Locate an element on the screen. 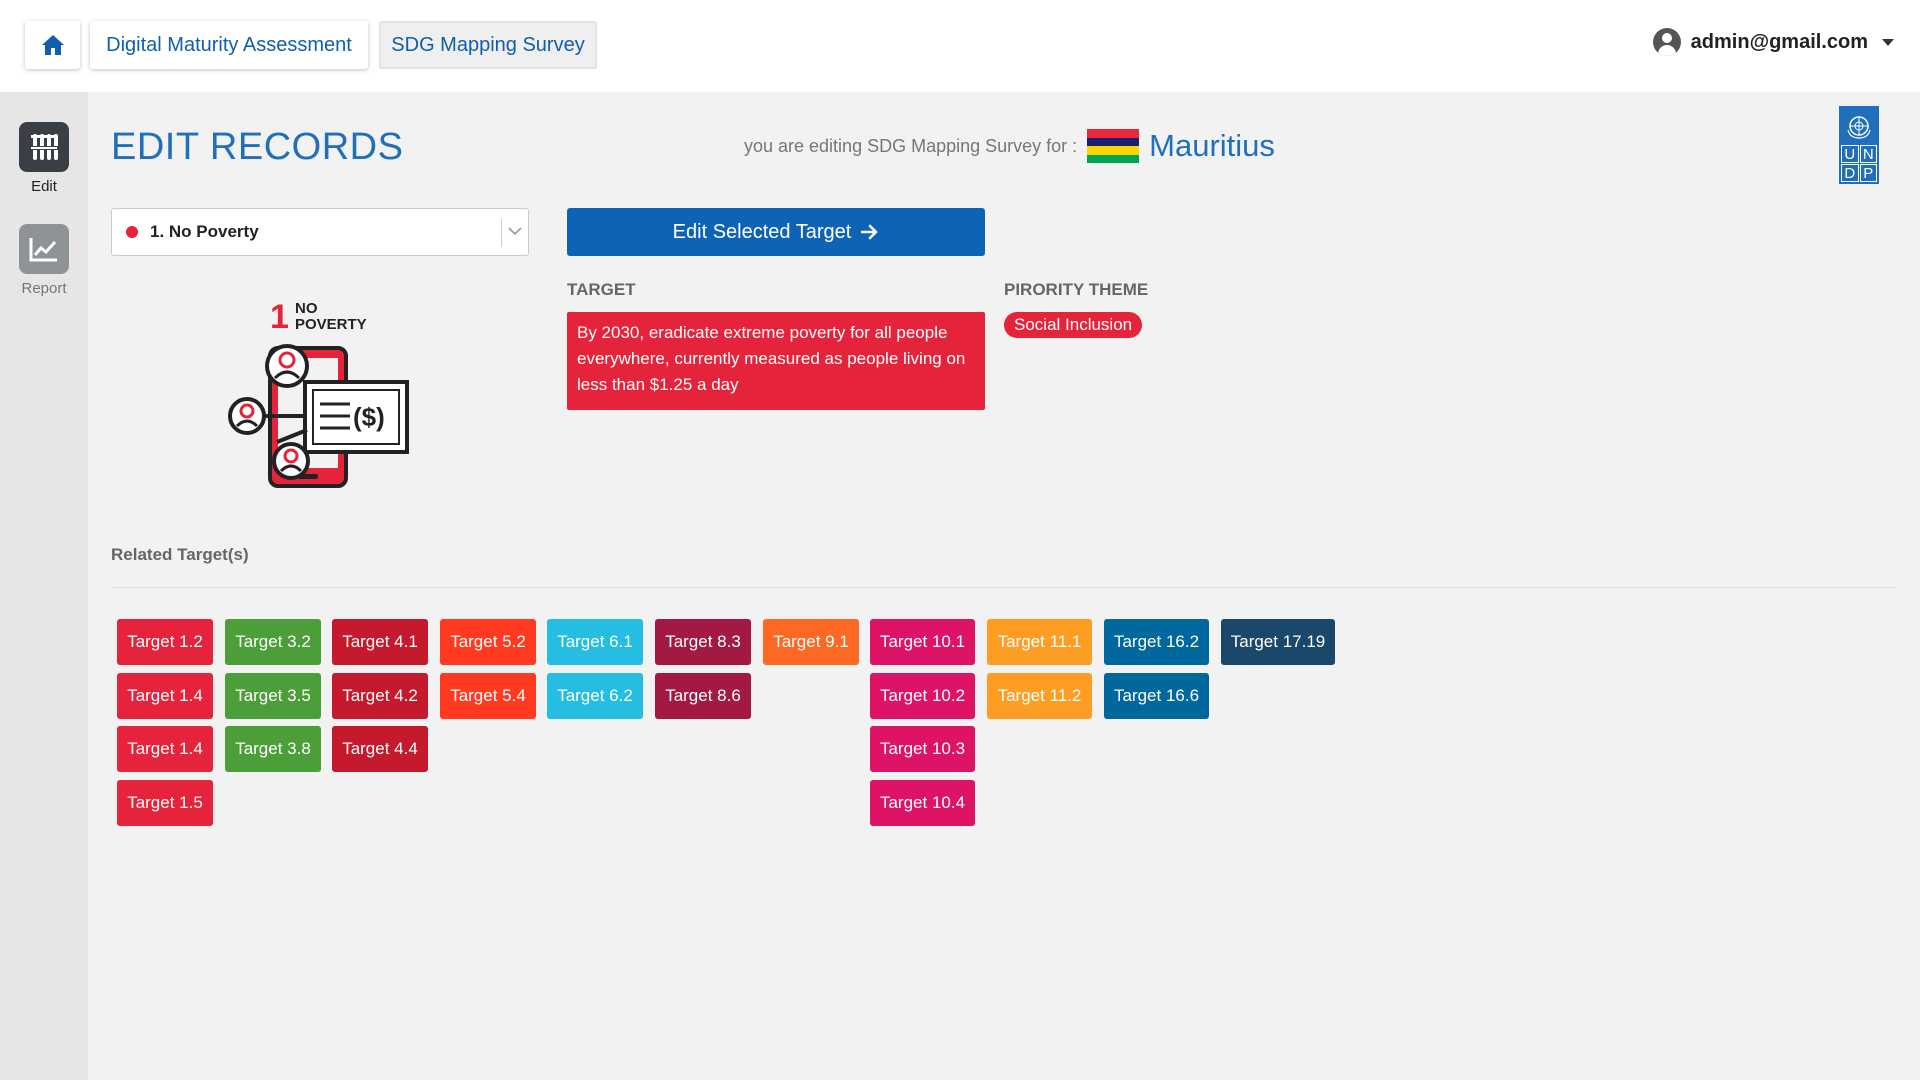 The height and width of the screenshot is (1080, 1920). undp-letter: N is located at coordinates (1868, 154).